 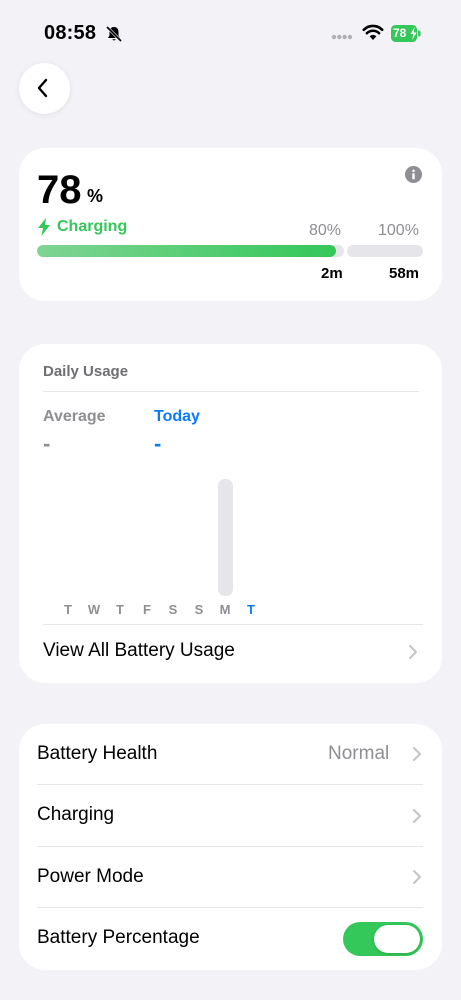 What do you see at coordinates (225, 537) in the screenshot?
I see `usage-bar-monday` at bounding box center [225, 537].